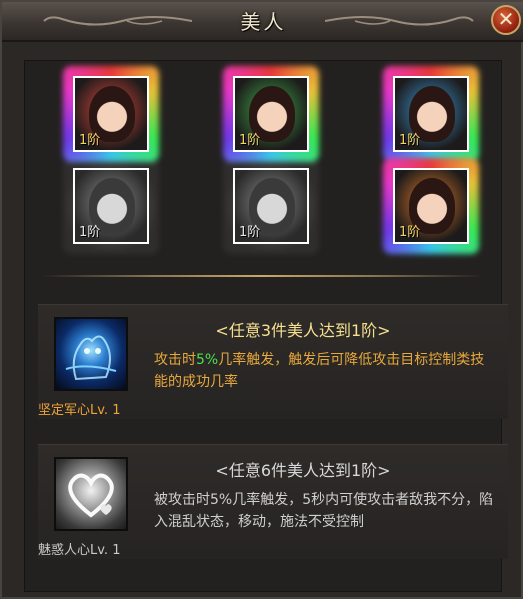  What do you see at coordinates (399, 21) in the screenshot?
I see `title-ornament-right-icon` at bounding box center [399, 21].